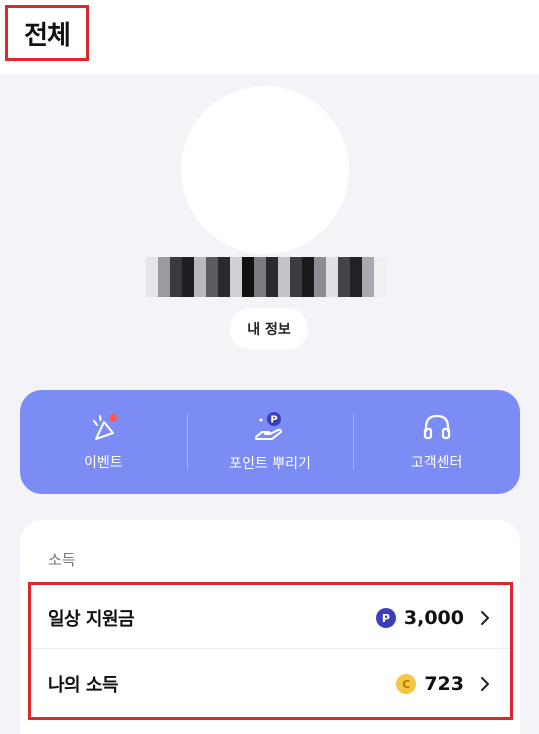 The width and height of the screenshot is (539, 734). What do you see at coordinates (270, 648) in the screenshot?
I see `row-divider` at bounding box center [270, 648].